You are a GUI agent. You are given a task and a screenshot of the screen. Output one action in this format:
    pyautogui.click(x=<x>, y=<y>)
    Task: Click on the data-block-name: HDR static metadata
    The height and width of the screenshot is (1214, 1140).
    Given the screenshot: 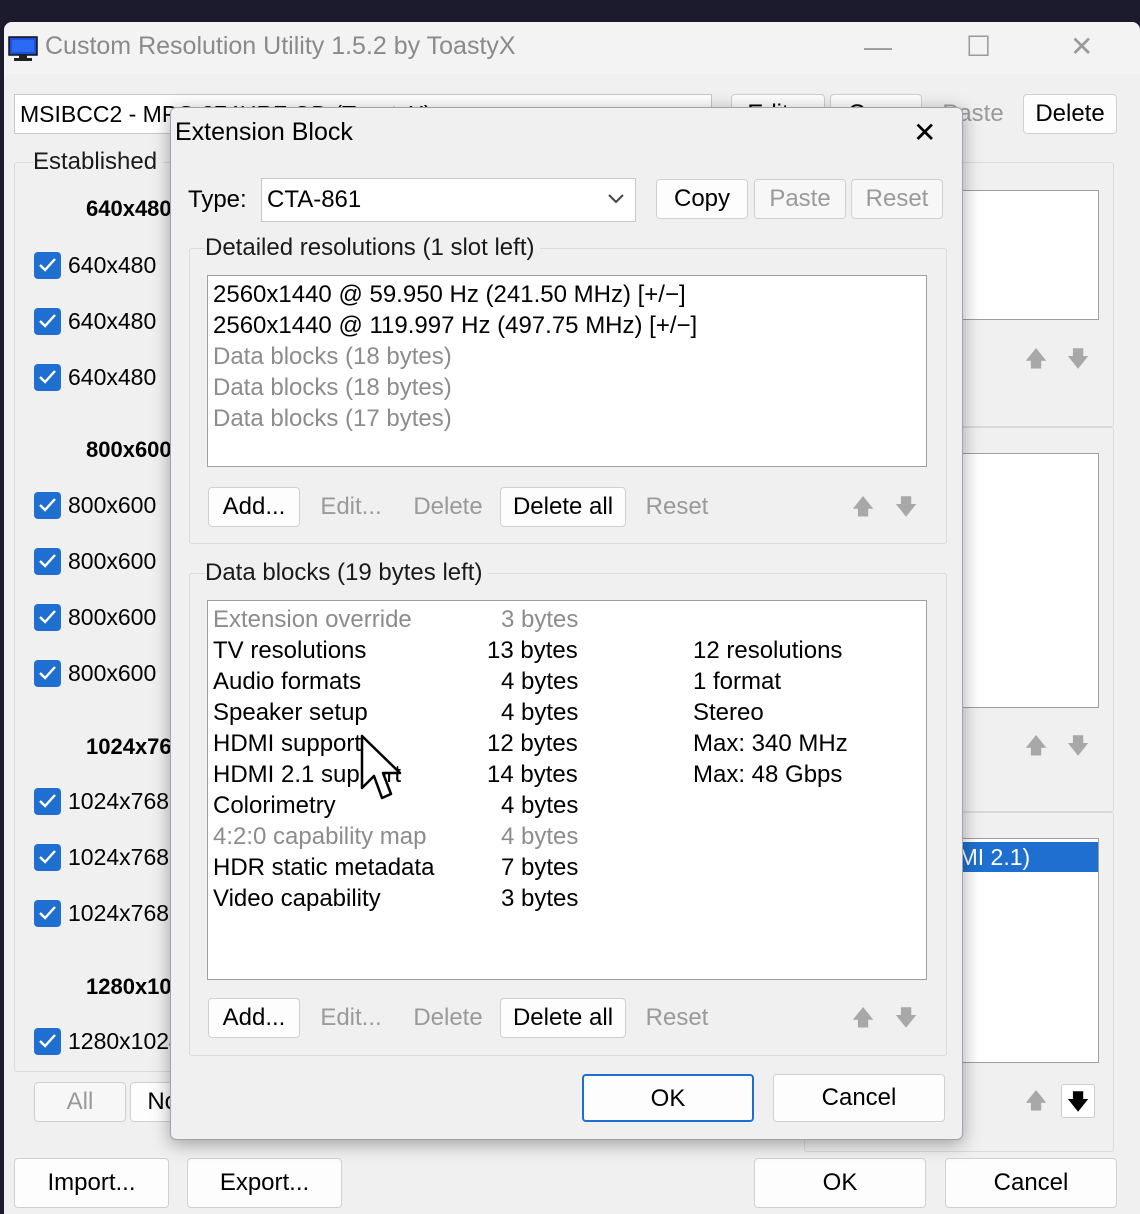 What is the action you would take?
    pyautogui.click(x=323, y=868)
    